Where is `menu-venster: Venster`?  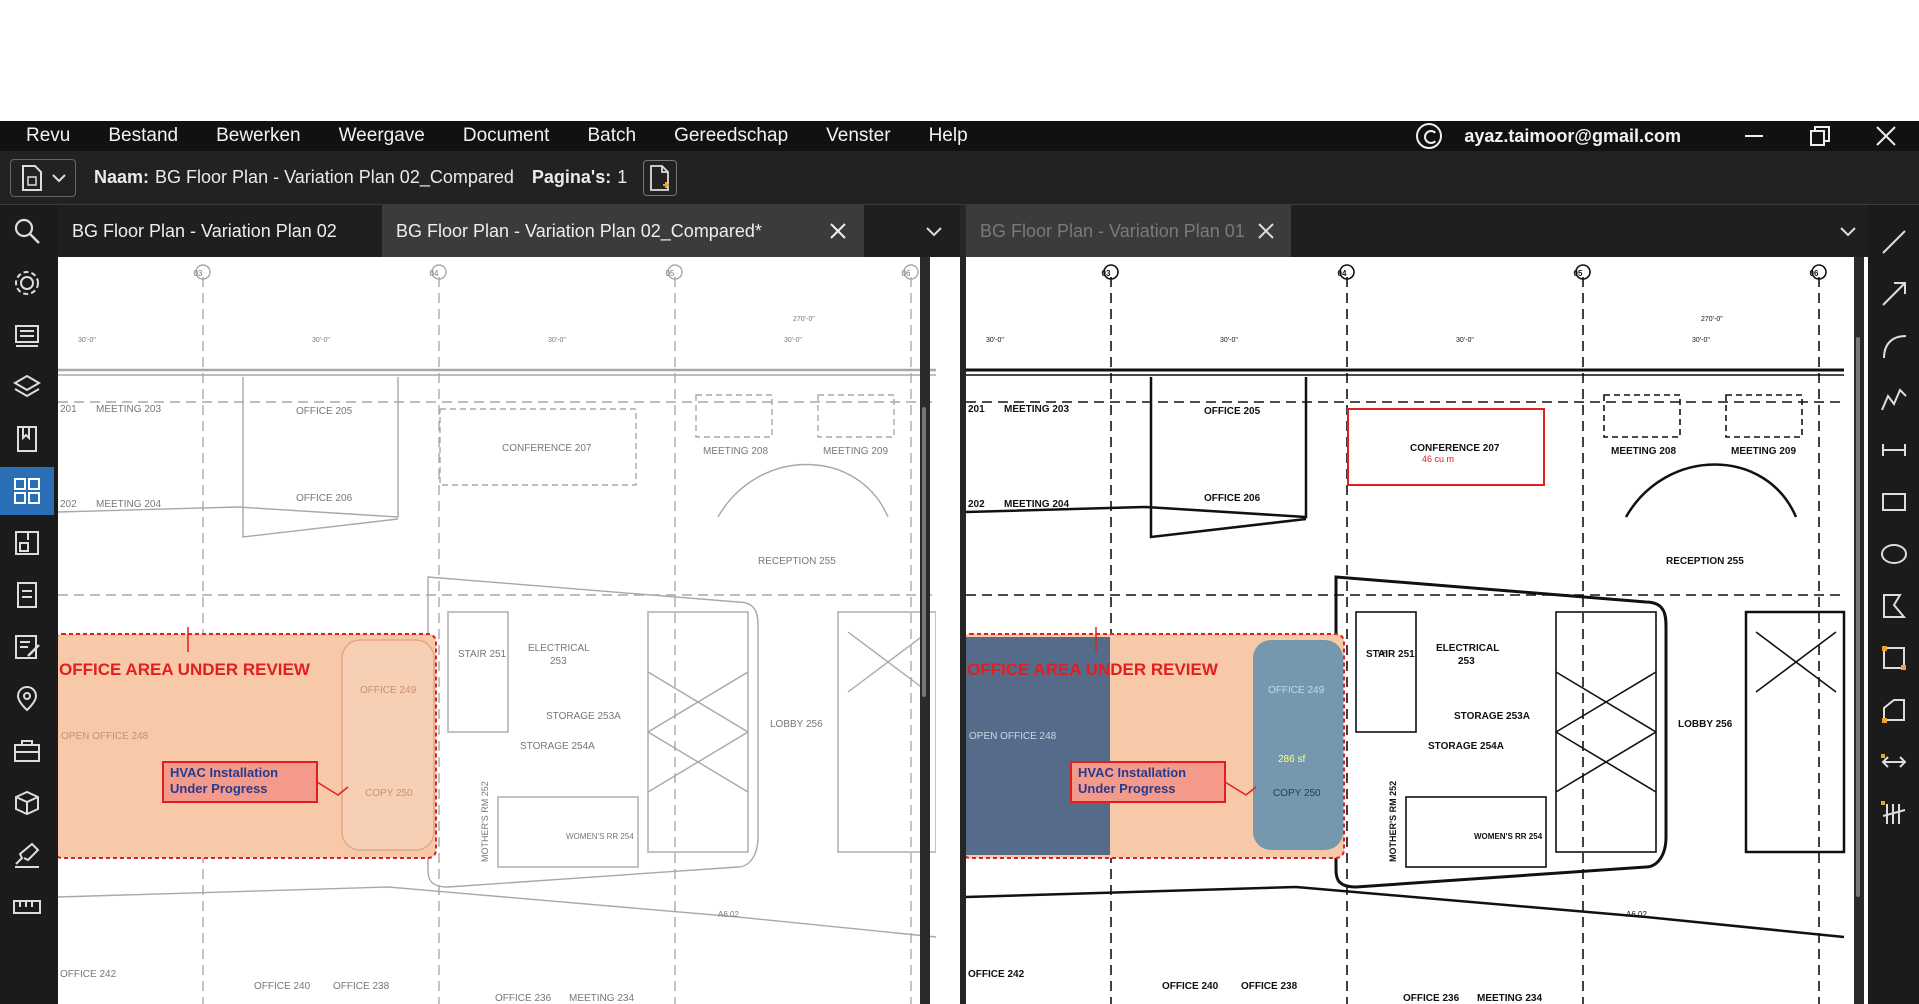 menu-venster: Venster is located at coordinates (858, 136).